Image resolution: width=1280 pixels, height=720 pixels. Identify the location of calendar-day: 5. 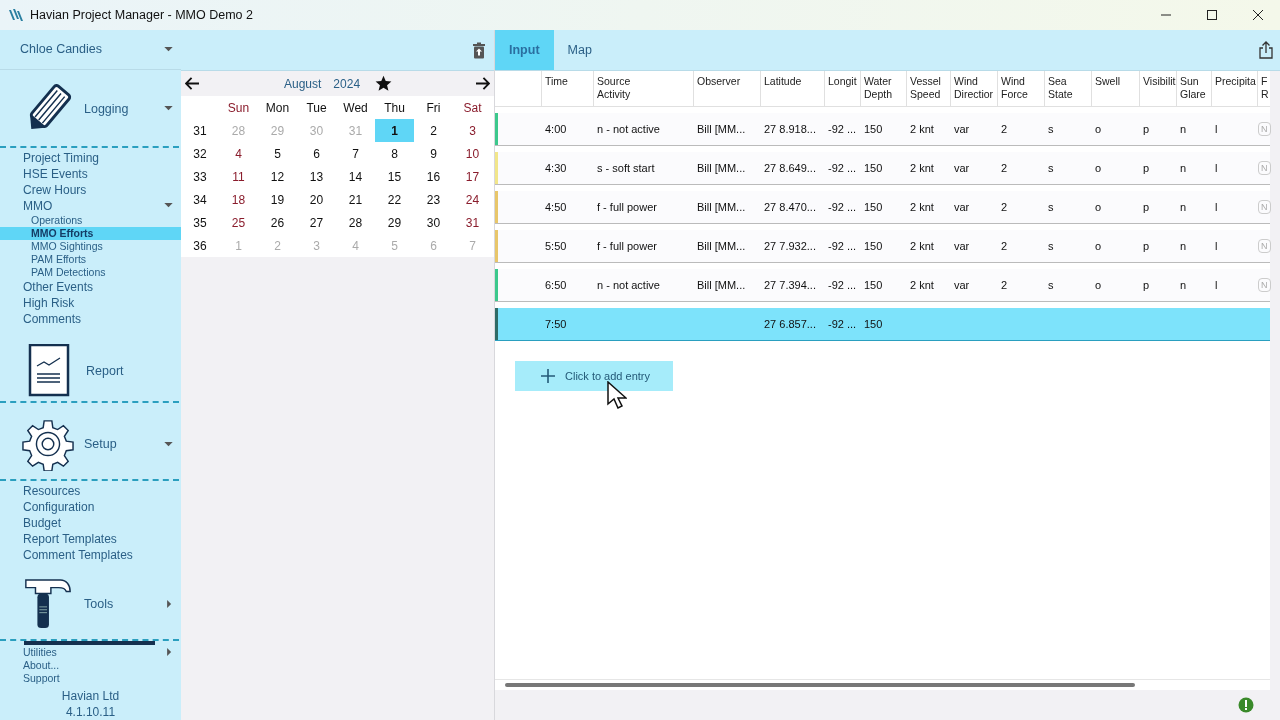
(277, 153).